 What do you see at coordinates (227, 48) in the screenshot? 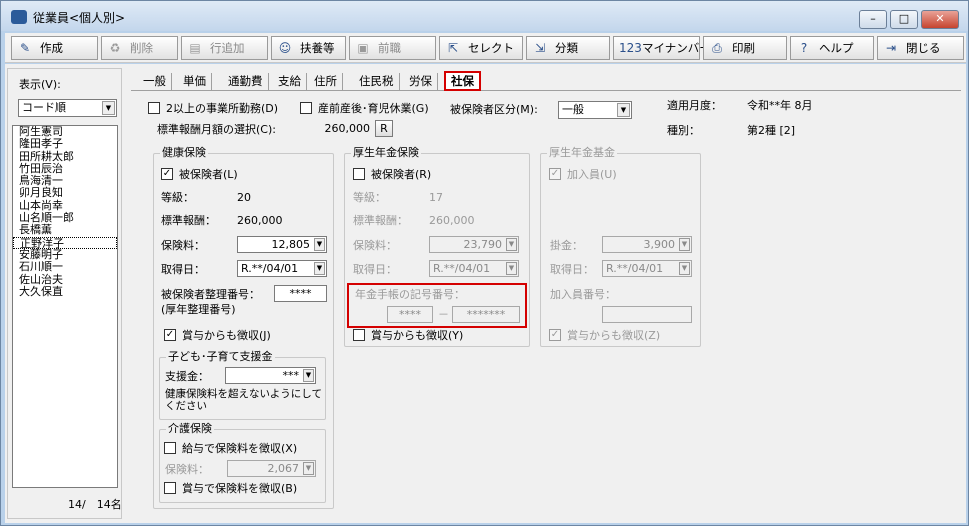
I see `add-row-label: 行追加` at bounding box center [227, 48].